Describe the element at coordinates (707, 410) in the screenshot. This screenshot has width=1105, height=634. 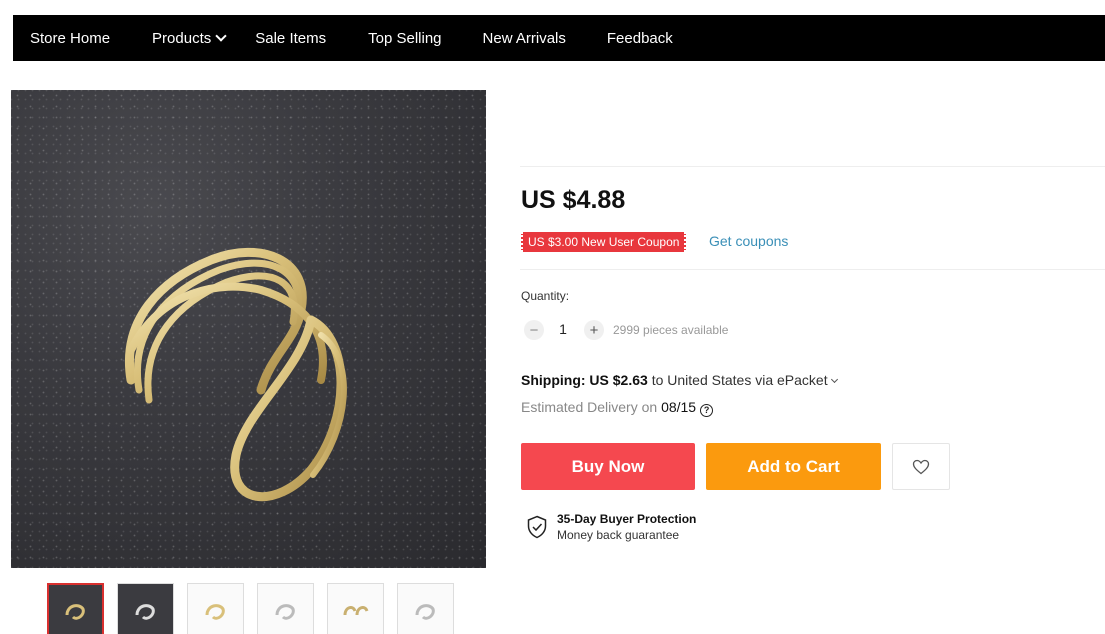
I see `question-icon: ?` at that location.